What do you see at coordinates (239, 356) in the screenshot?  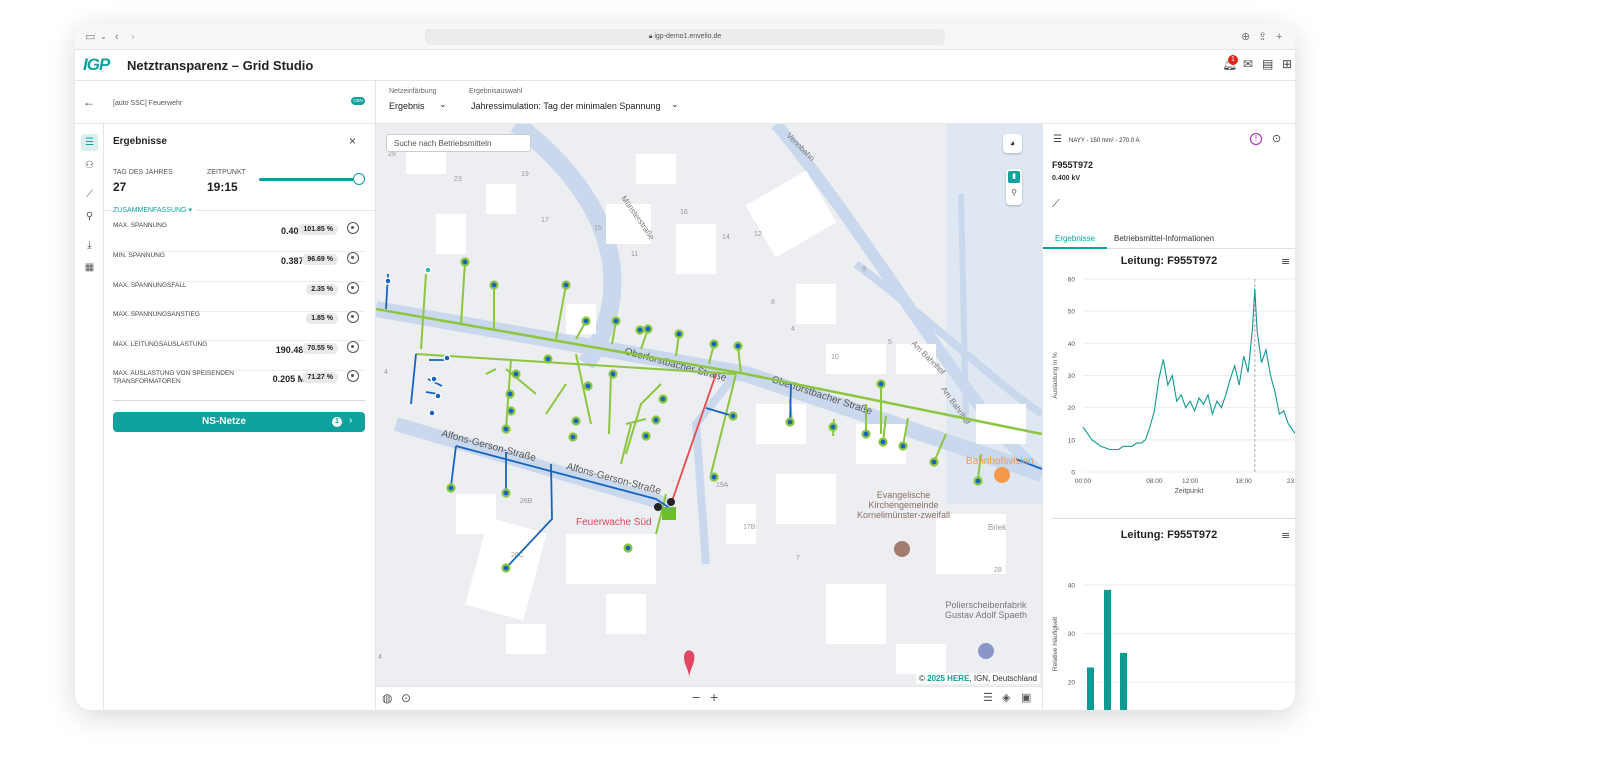 I see `summary-row: MAX. LEITUNGSAUSLASTUNG 190.484 A 70.55 %` at bounding box center [239, 356].